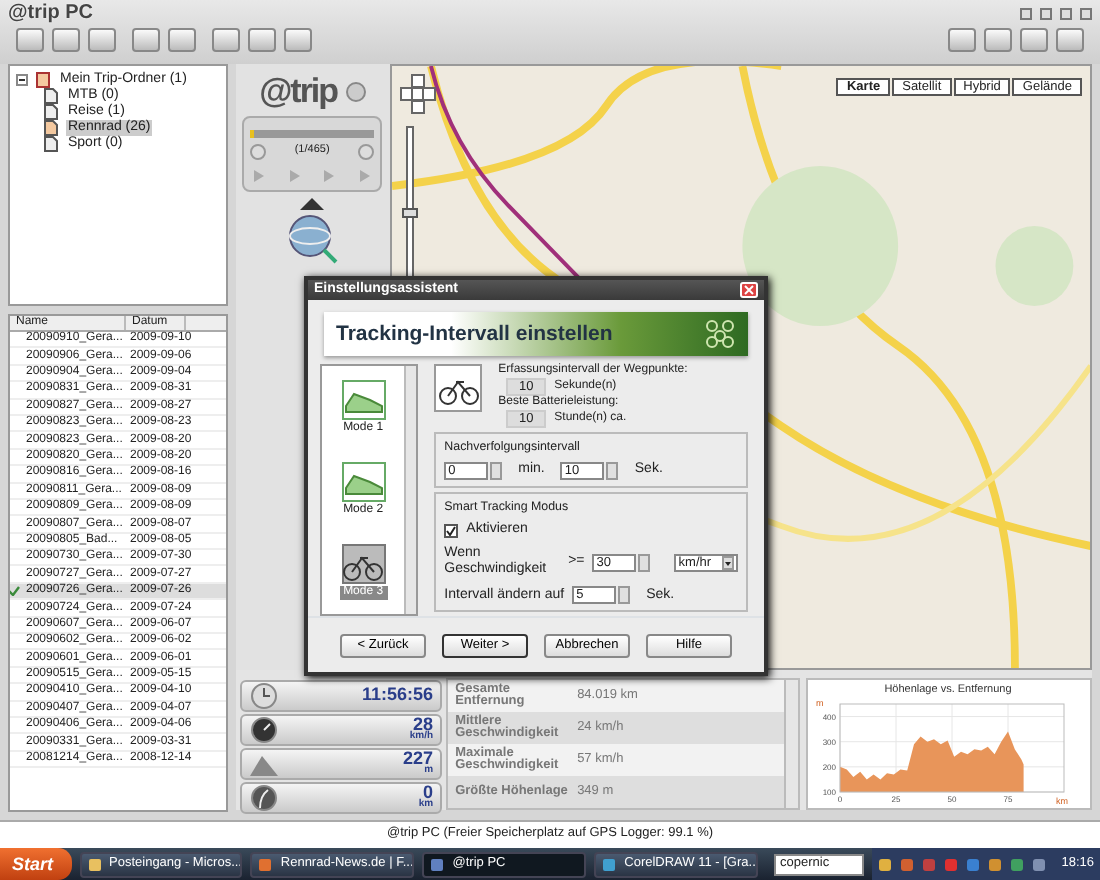  What do you see at coordinates (749, 290) in the screenshot?
I see `close-icon` at bounding box center [749, 290].